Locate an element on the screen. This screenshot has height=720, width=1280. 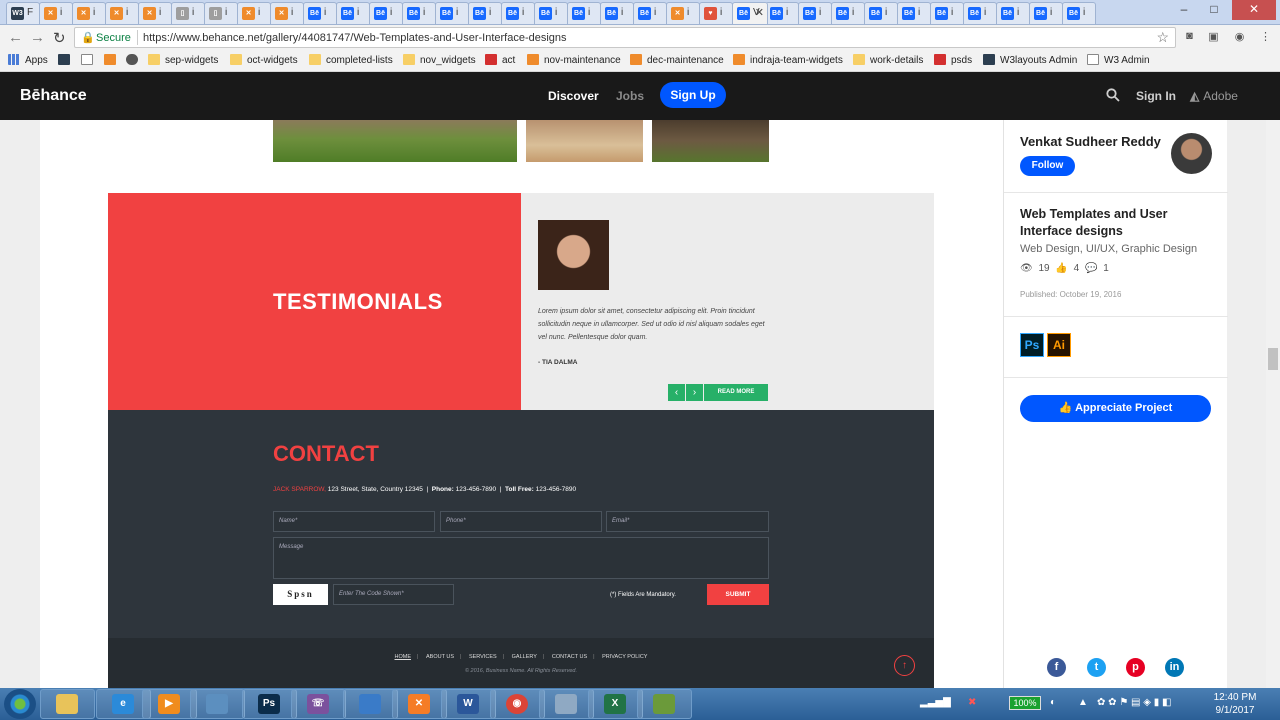
minimize-button: – is located at coordinates (1184, 10).